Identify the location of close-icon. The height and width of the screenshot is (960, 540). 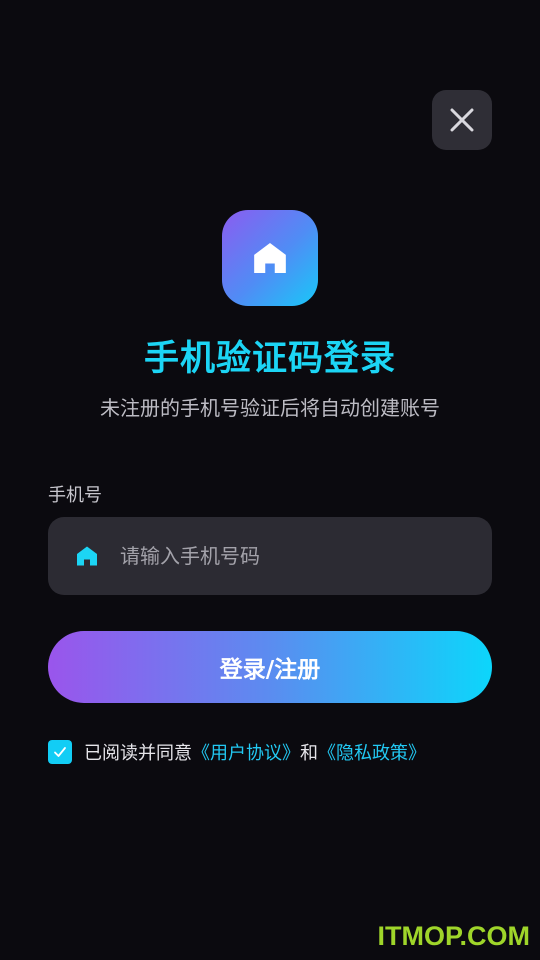
(462, 120).